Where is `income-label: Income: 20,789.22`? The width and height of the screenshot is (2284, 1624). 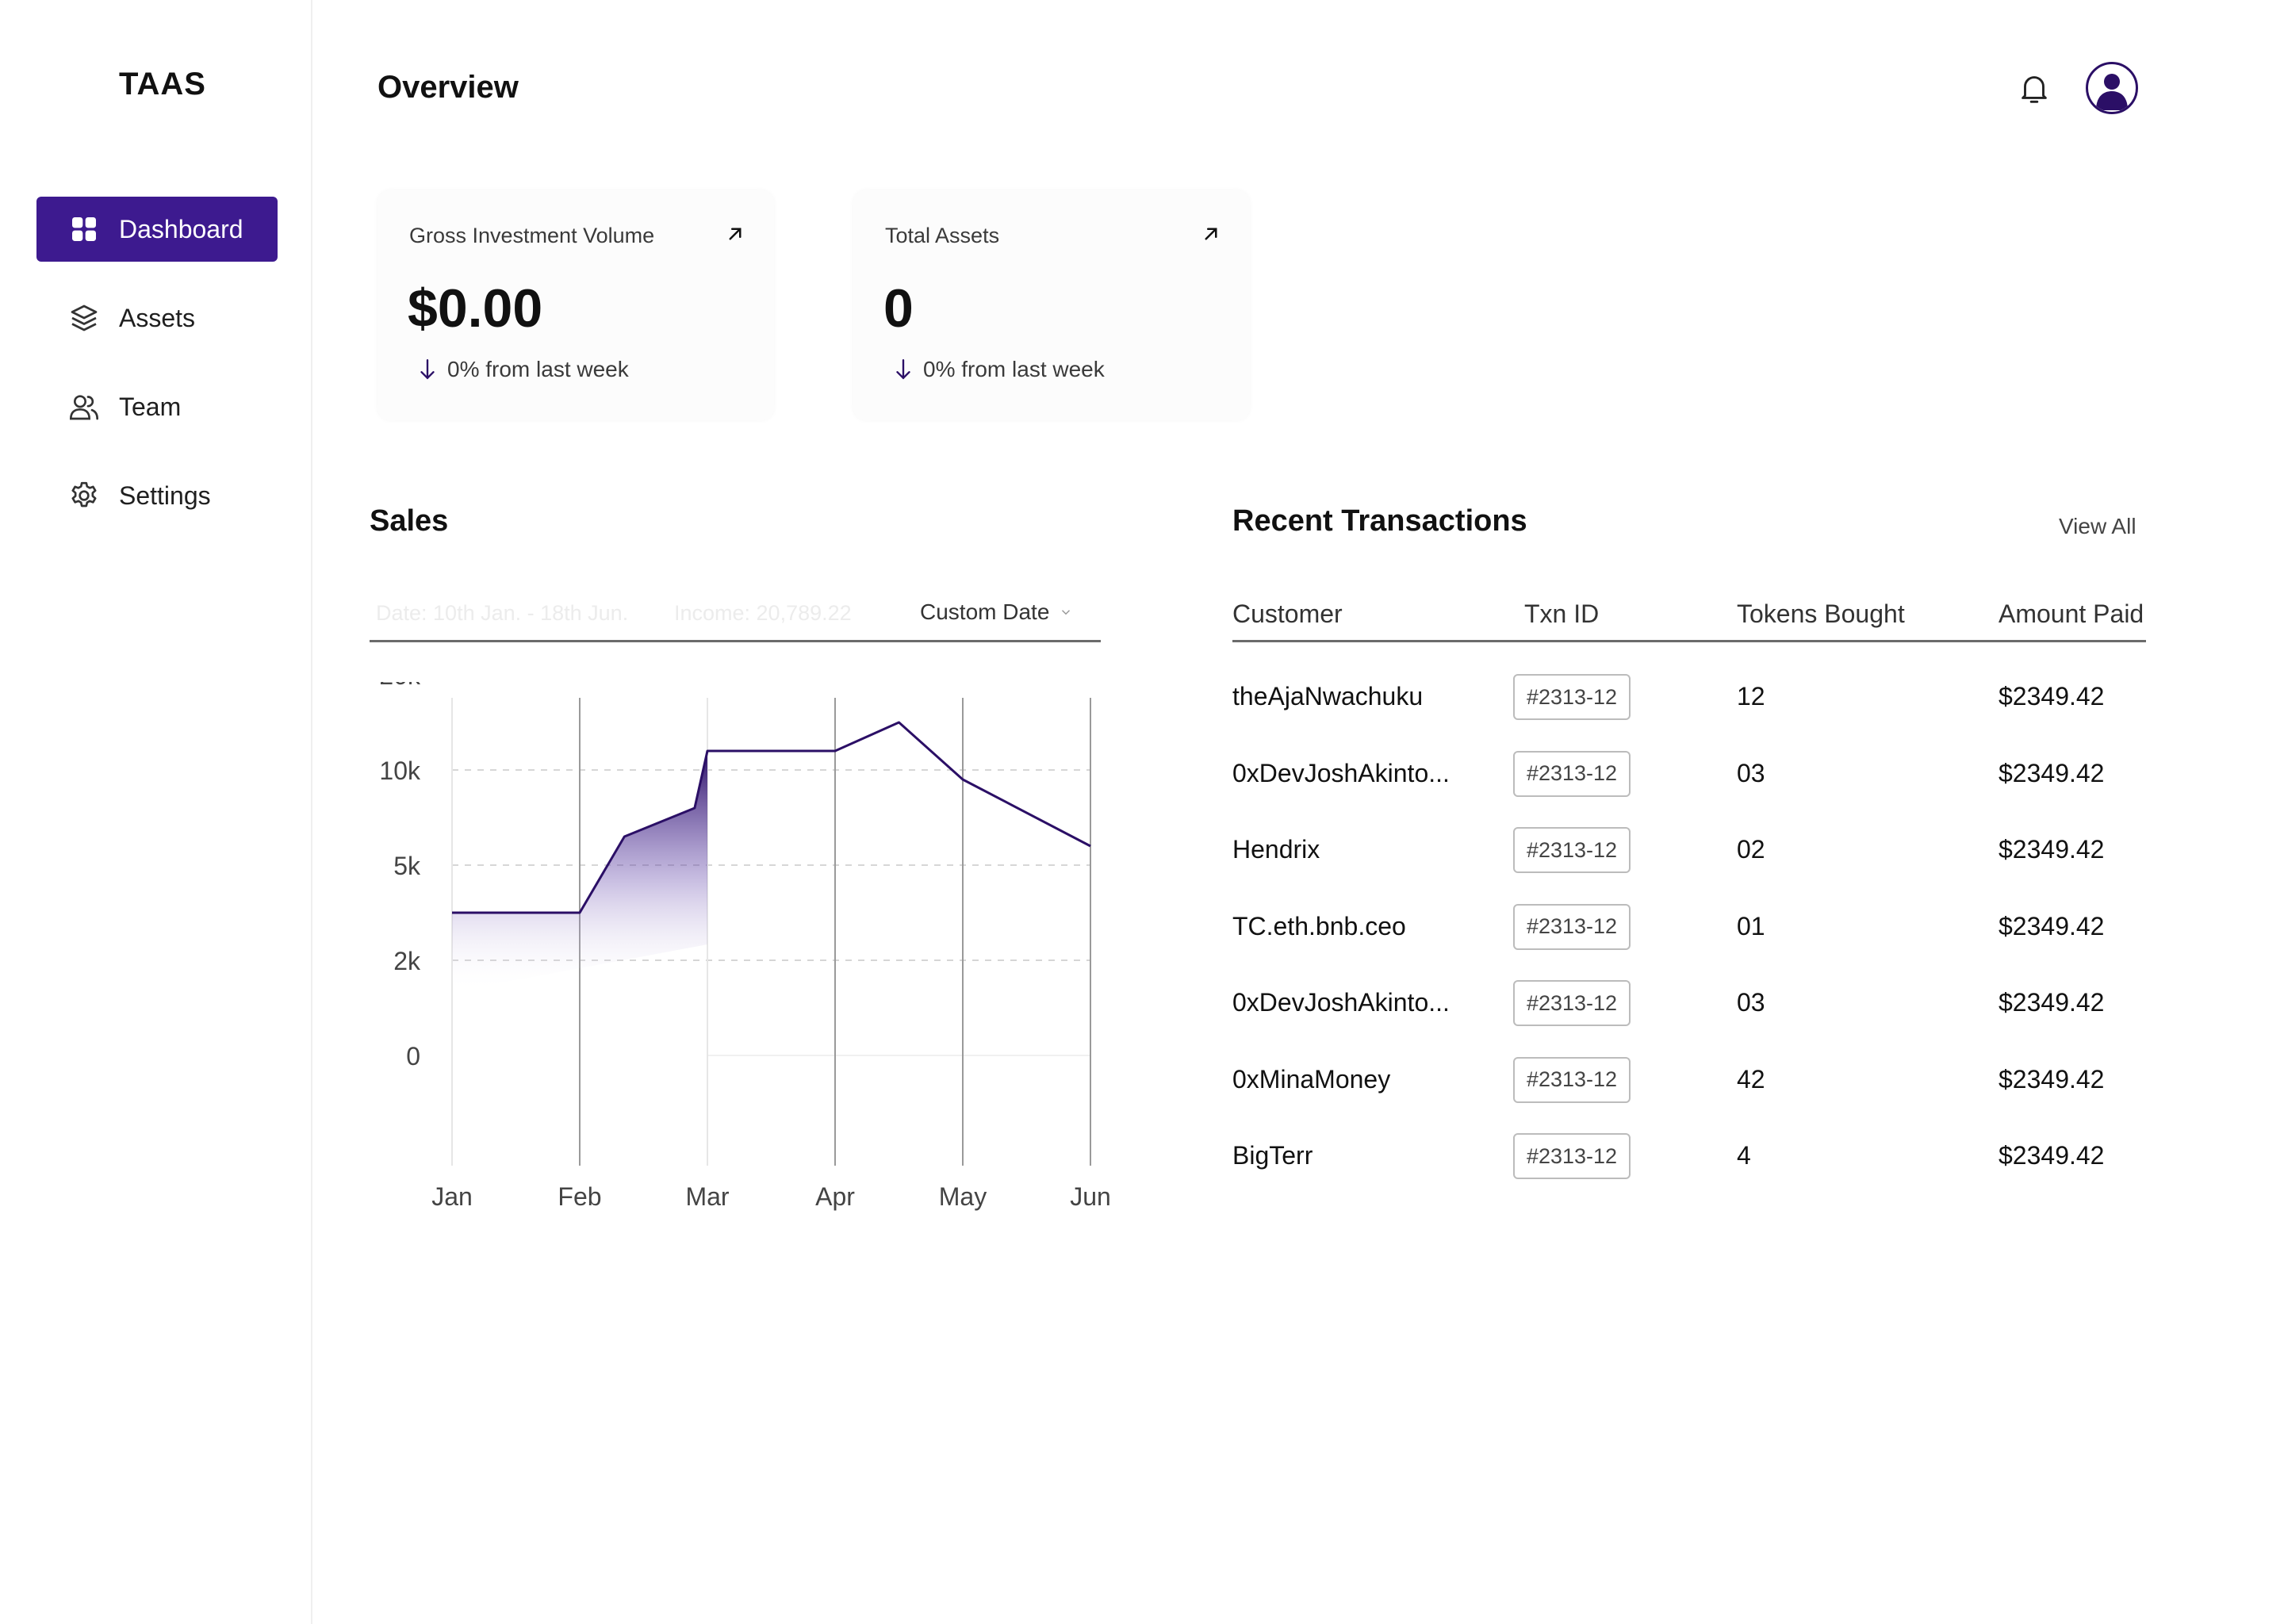
income-label: Income: 20,789.22 is located at coordinates (763, 613).